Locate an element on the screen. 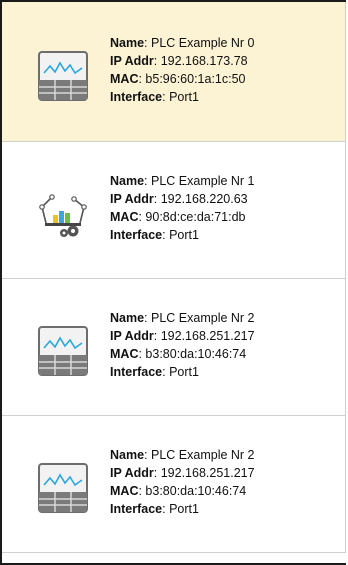  device-ip-row: IP Addr: 192.168.173.78 is located at coordinates (179, 60).